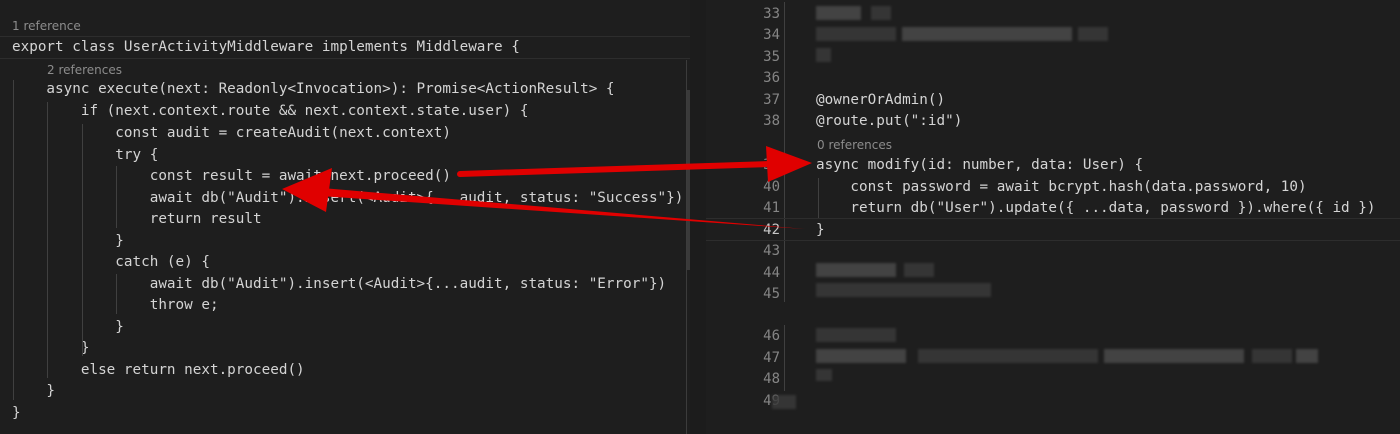 Image resolution: width=1400 pixels, height=434 pixels. Describe the element at coordinates (771, 251) in the screenshot. I see `line-number: 43` at that location.